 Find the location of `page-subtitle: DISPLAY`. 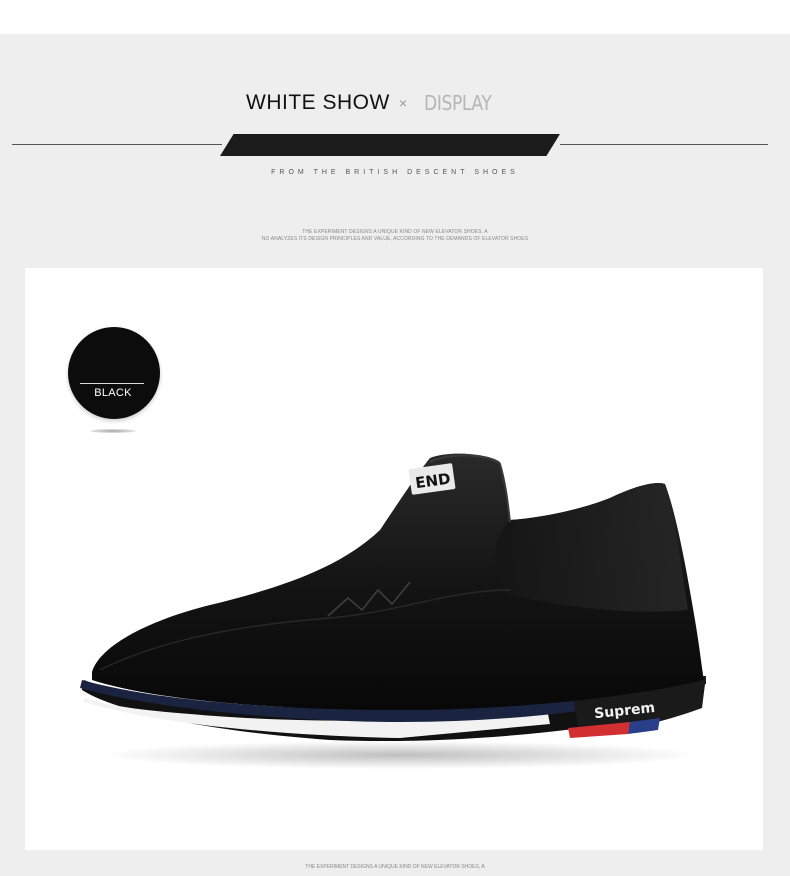

page-subtitle: DISPLAY is located at coordinates (458, 103).